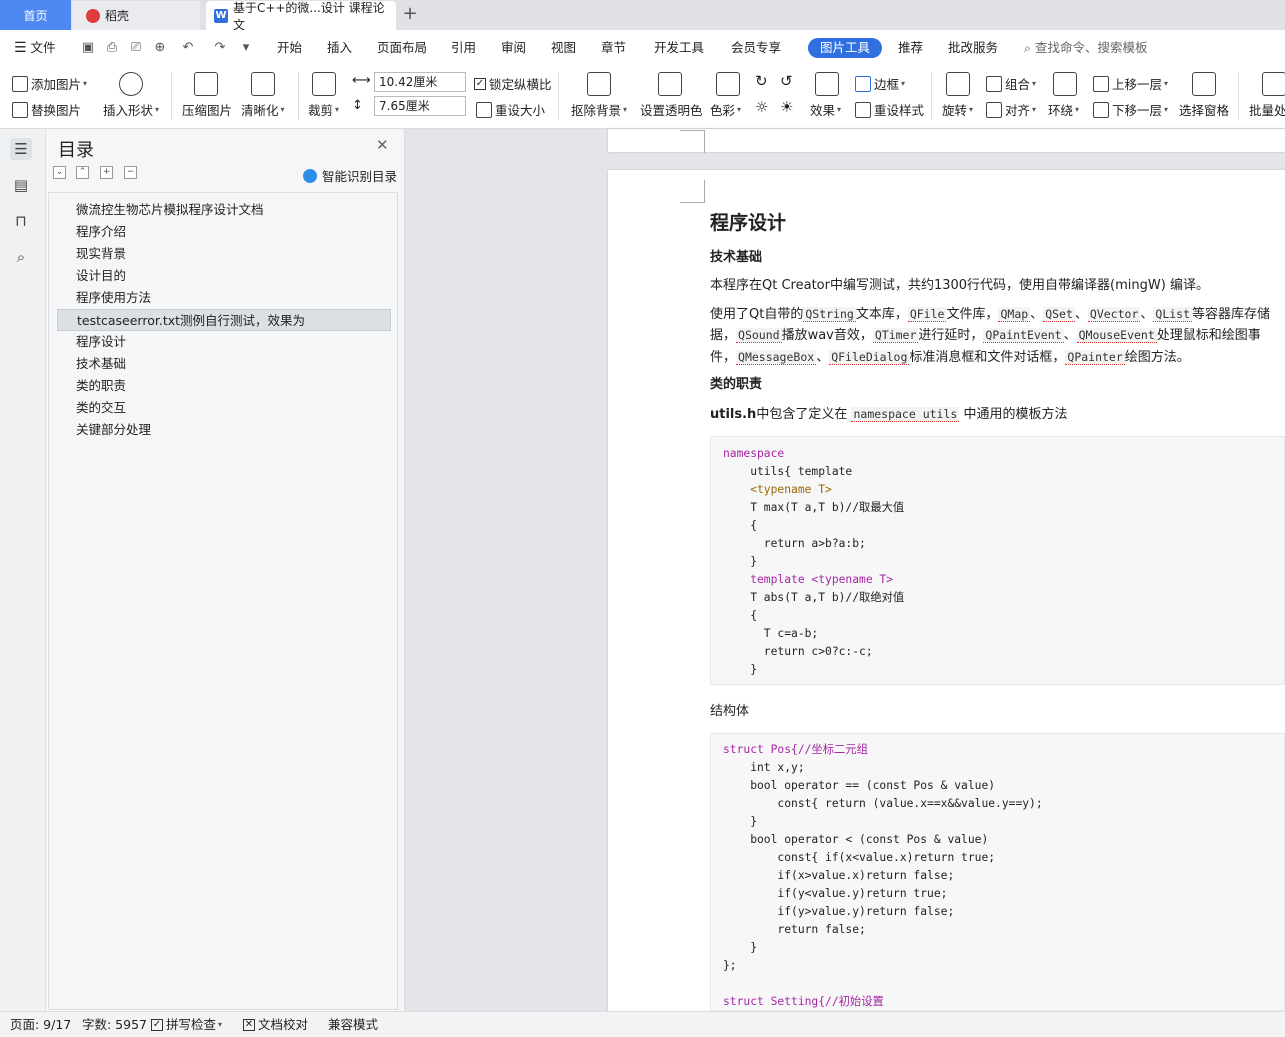 The width and height of the screenshot is (1285, 1037). Describe the element at coordinates (131, 109) in the screenshot. I see `insert-shape-button: 插入形状 ▾` at that location.